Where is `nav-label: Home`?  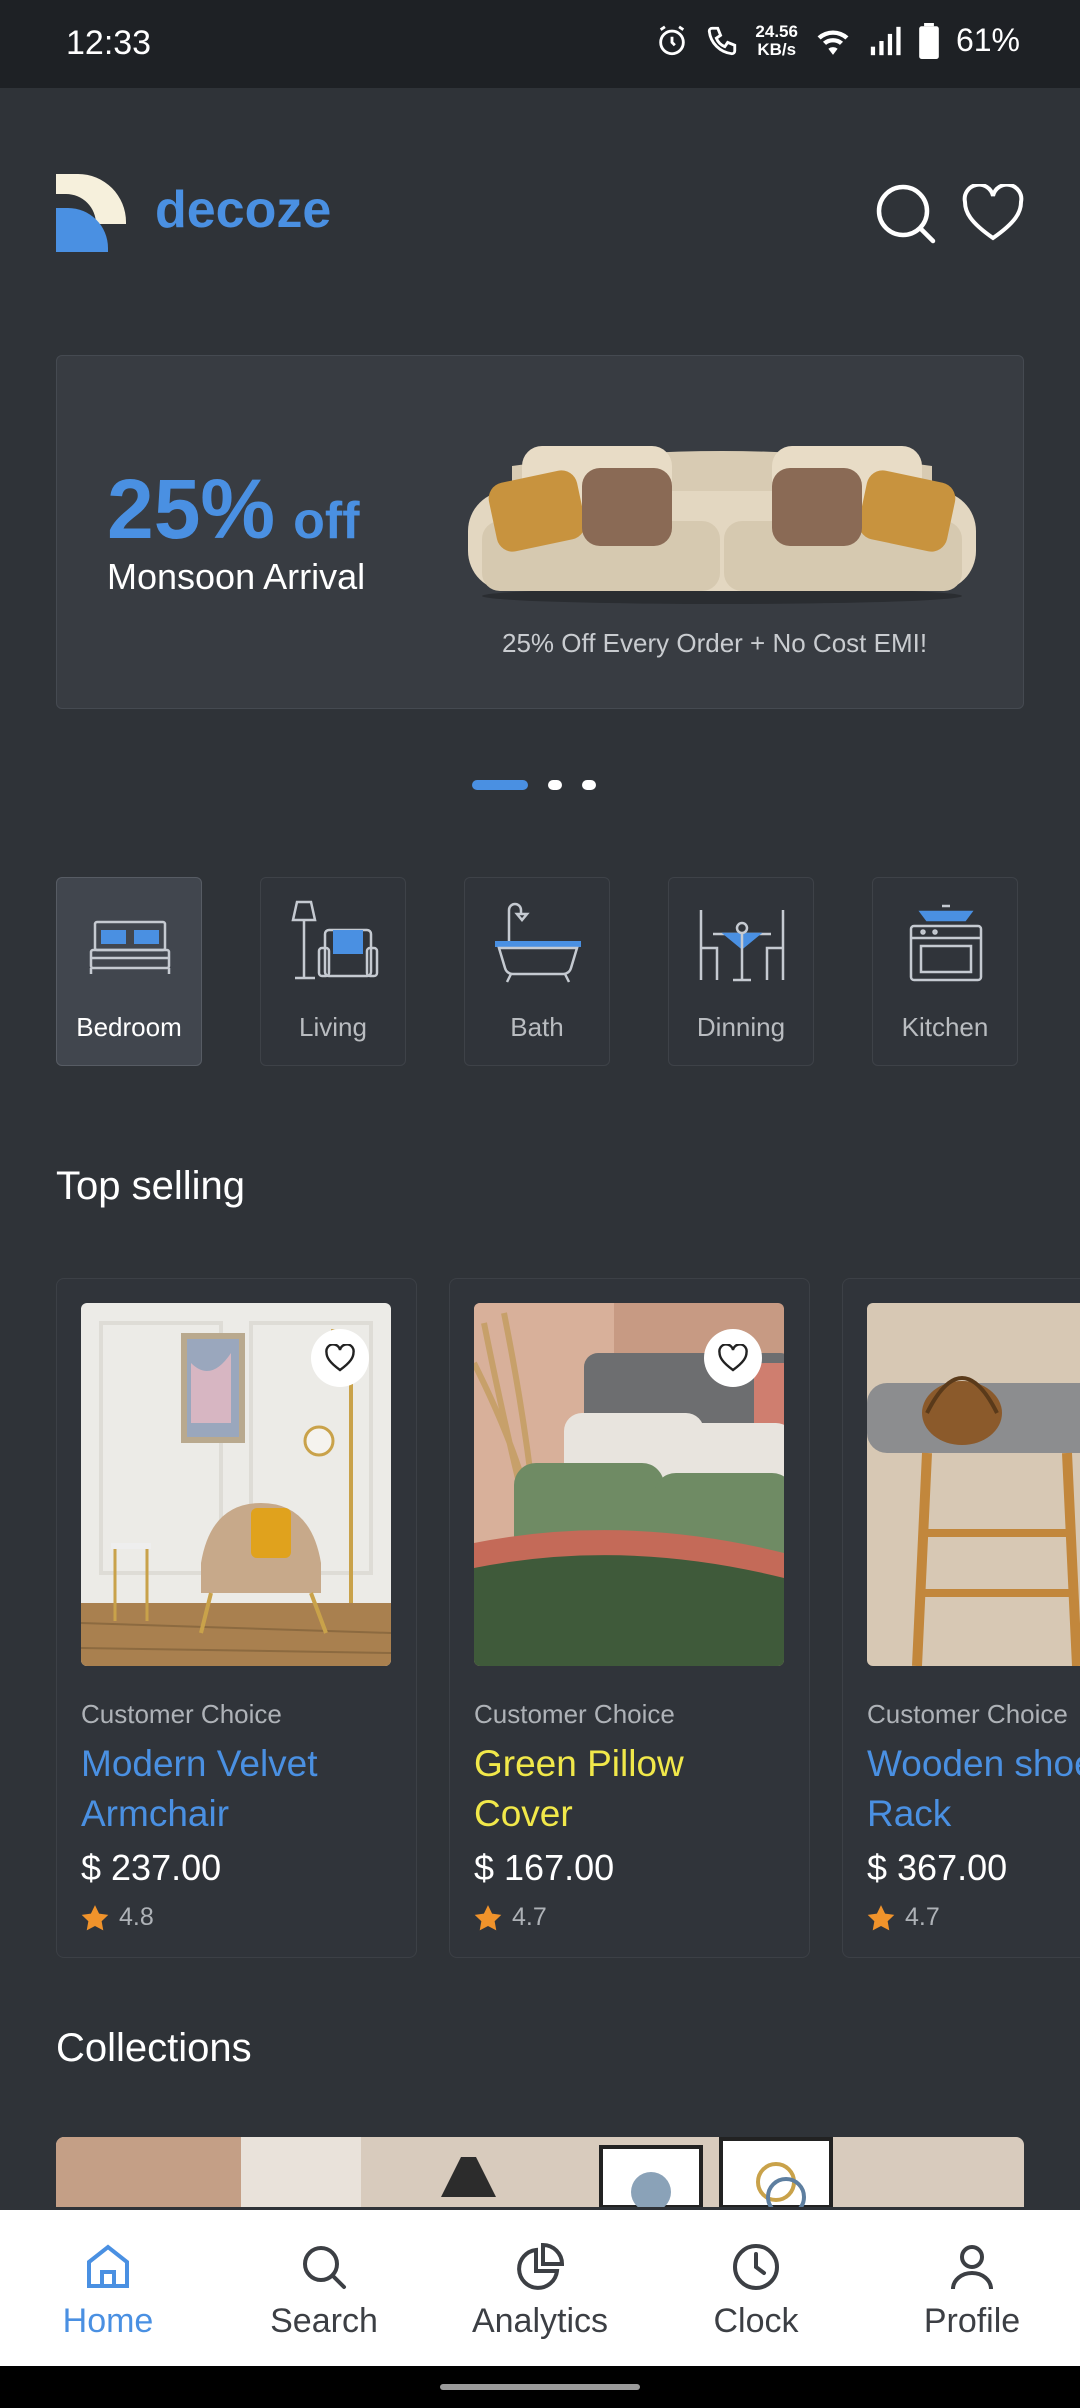 nav-label: Home is located at coordinates (108, 2321).